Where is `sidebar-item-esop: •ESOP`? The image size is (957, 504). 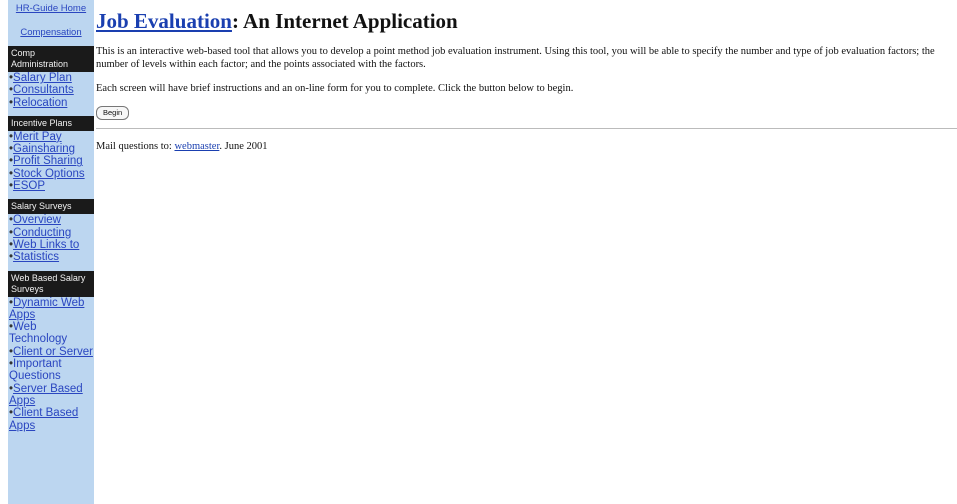 sidebar-item-esop: •ESOP is located at coordinates (51, 186).